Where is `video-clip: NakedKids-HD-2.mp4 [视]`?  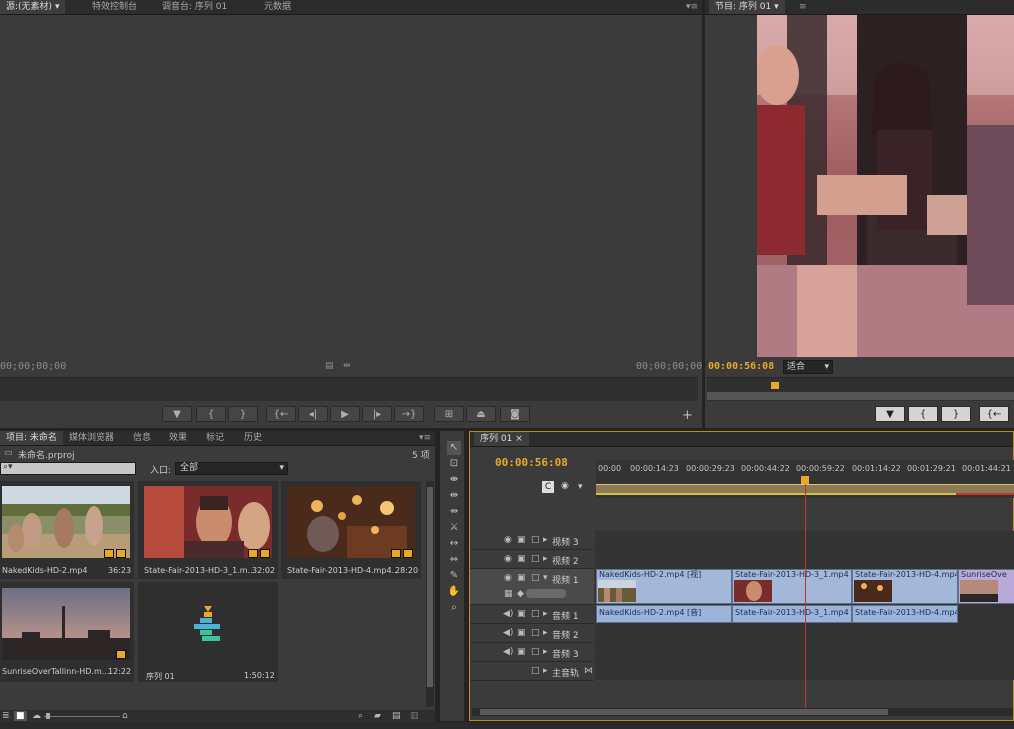 video-clip: NakedKids-HD-2.mp4 [视] is located at coordinates (664, 586).